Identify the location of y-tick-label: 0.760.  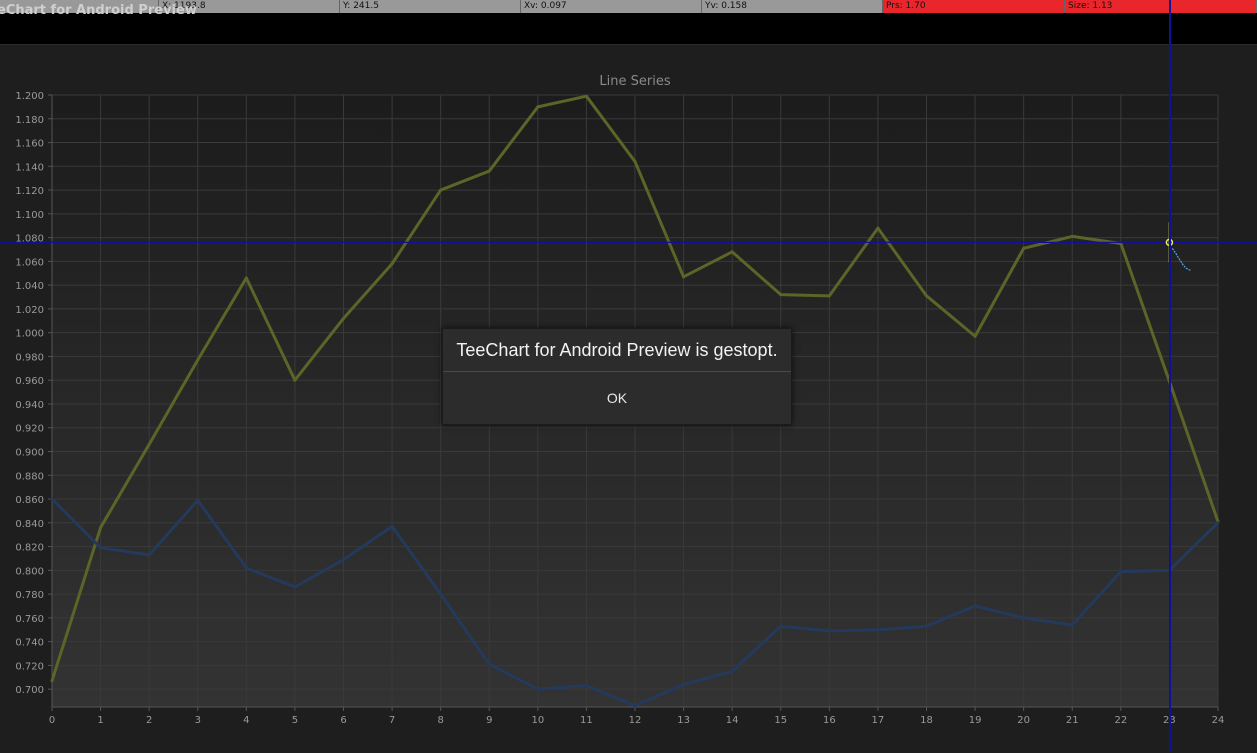
(29, 619).